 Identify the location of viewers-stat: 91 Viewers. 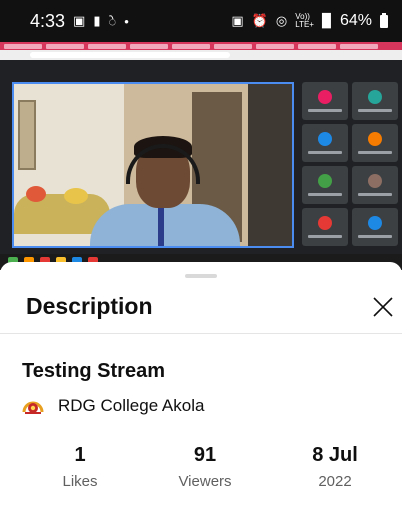
(205, 467).